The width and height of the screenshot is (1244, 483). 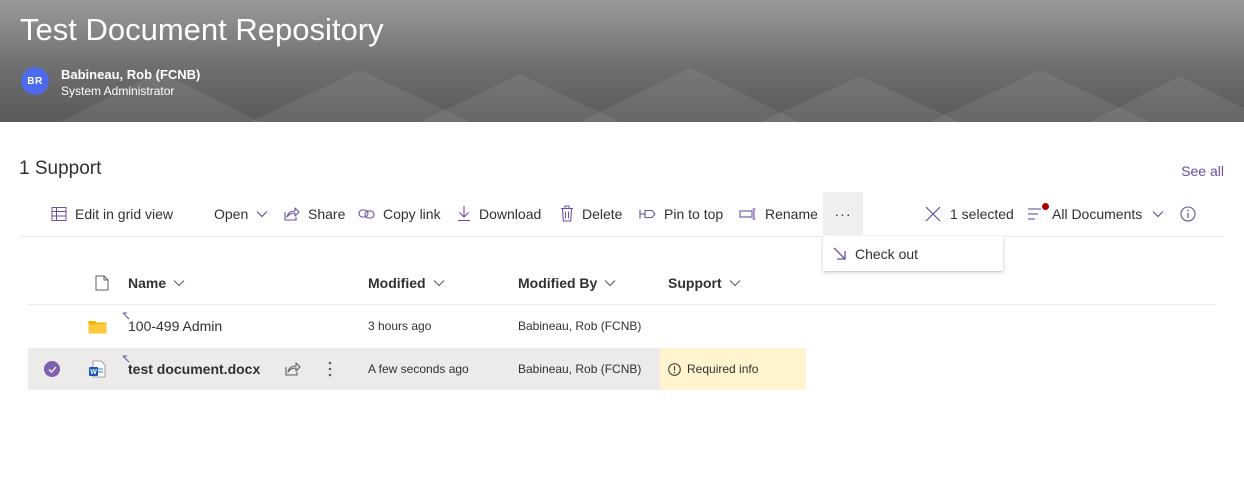 I want to click on clear-selection-button: 1 selected, so click(x=969, y=213).